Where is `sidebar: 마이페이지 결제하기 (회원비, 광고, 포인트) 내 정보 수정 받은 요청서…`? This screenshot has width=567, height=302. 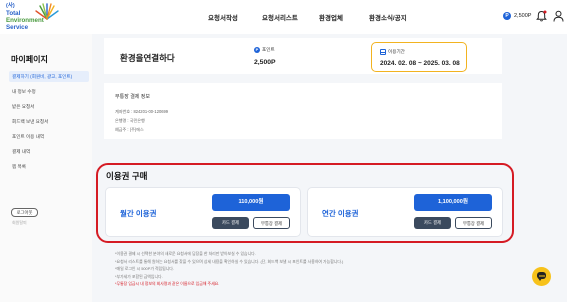 sidebar: 마이페이지 결제하기 (회원비, 광고, 포인트) 내 정보 수정 받은 요청서… is located at coordinates (46, 168).